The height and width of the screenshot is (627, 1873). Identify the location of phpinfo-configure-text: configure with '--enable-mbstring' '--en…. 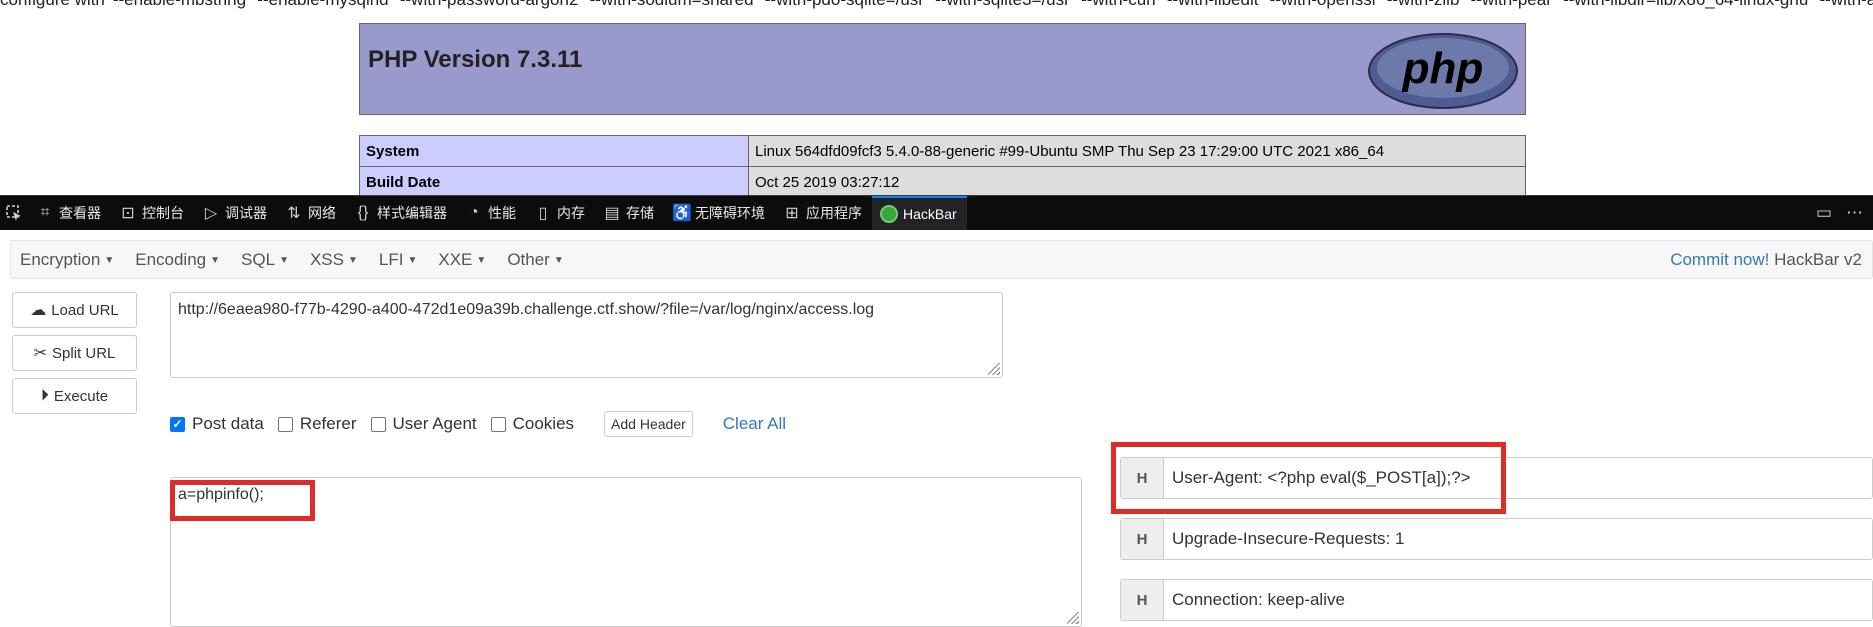
(936, 5).